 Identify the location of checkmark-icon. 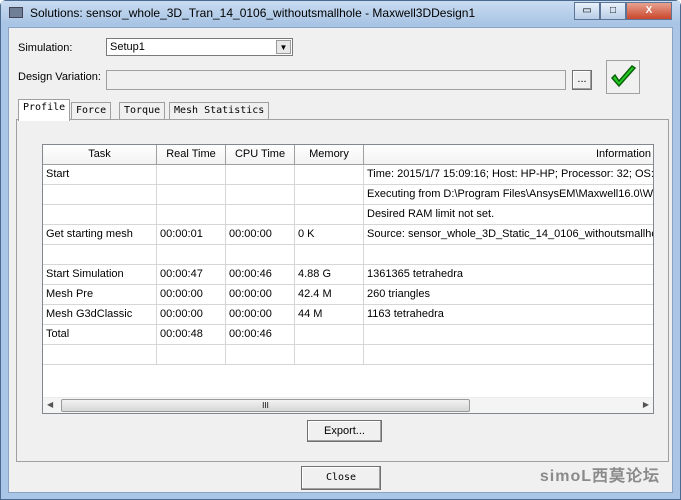
(623, 76).